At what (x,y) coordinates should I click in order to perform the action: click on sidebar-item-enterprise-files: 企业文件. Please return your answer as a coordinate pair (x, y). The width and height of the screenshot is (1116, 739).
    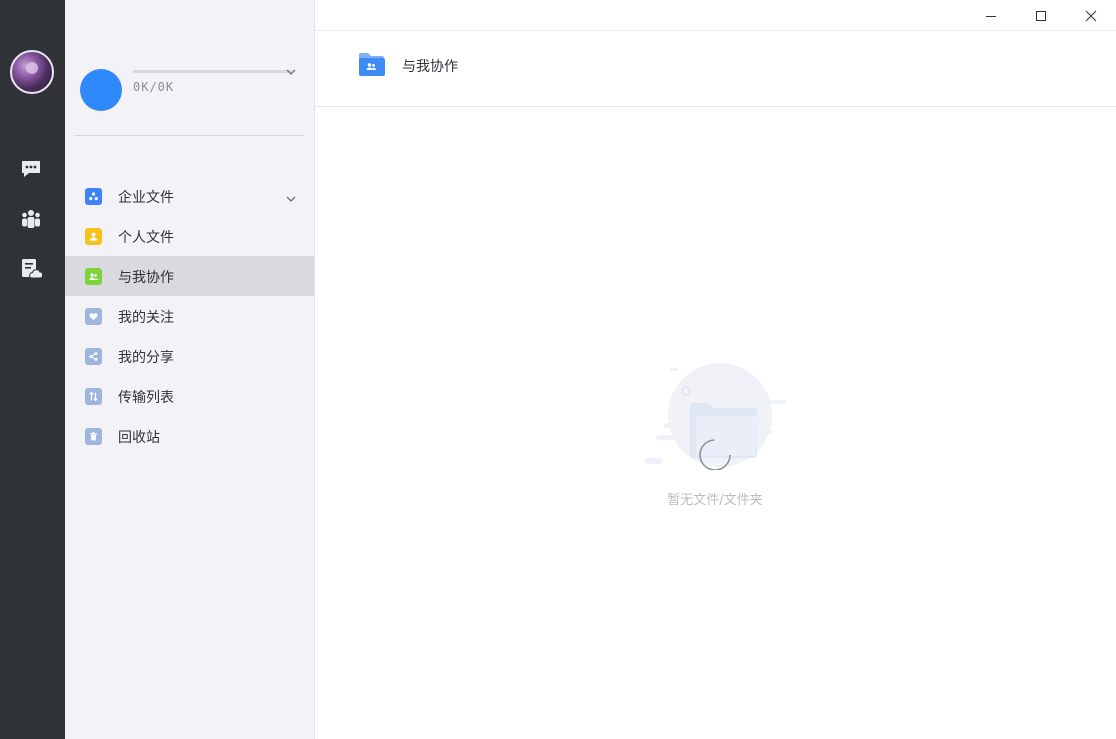
    Looking at the image, I should click on (189, 196).